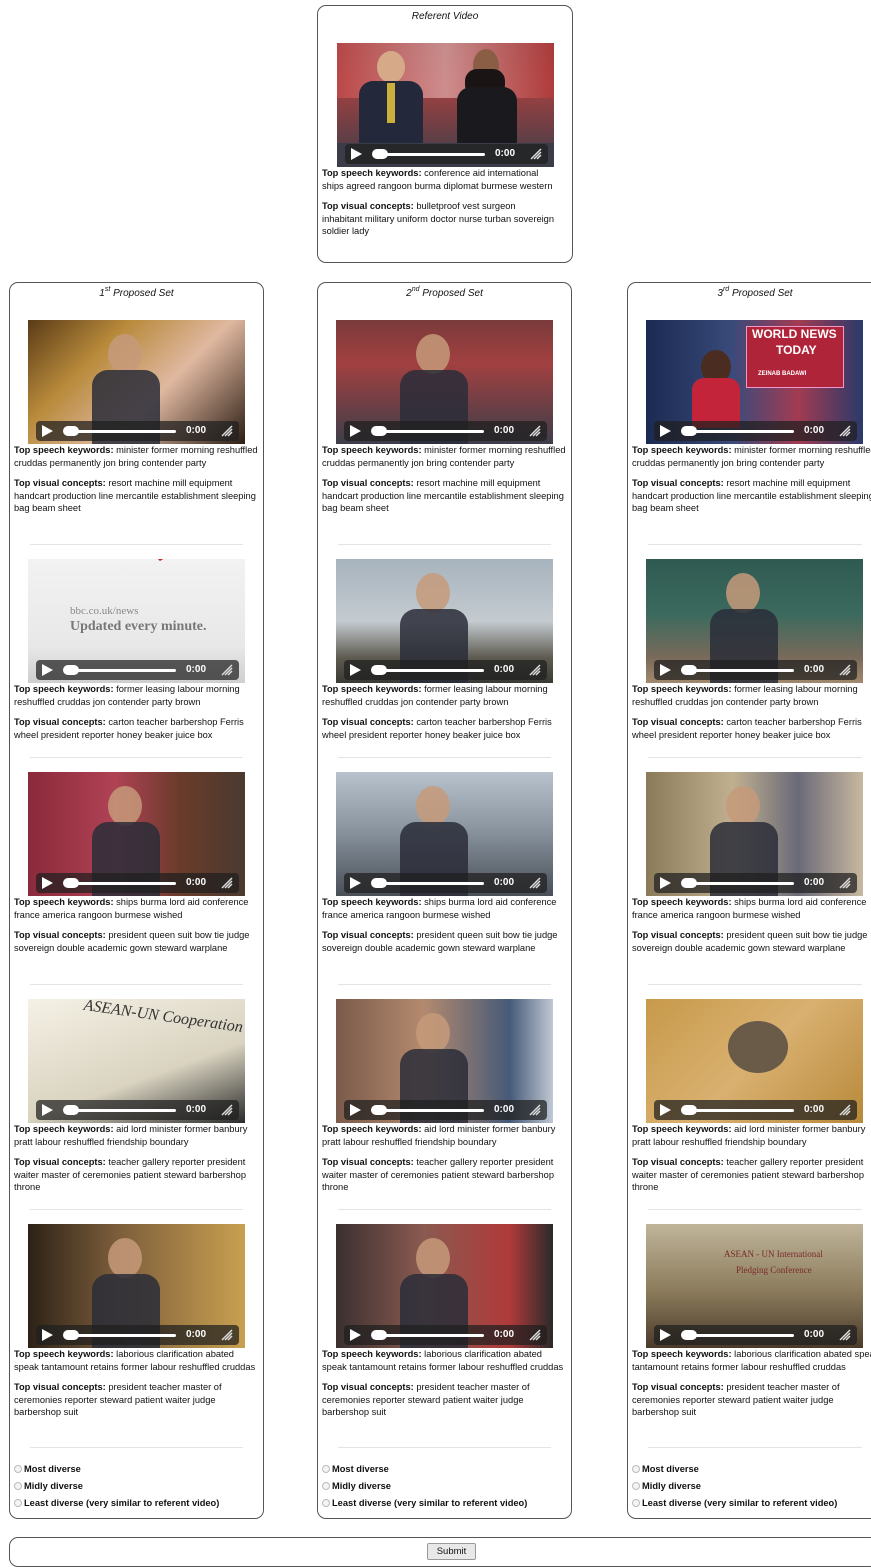 Image resolution: width=871 pixels, height=1567 pixels. I want to click on video-player: bbc.co.uk/news Updated every minute. 0:00, so click(136, 621).